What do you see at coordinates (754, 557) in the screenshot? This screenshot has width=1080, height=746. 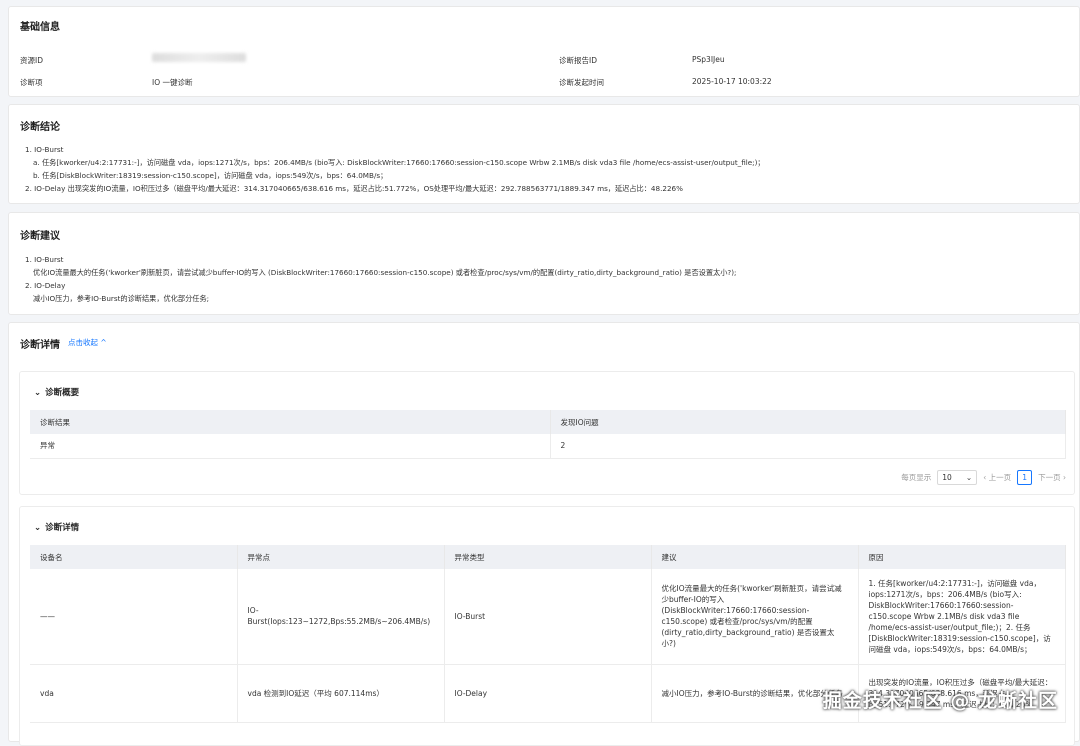 I see `column-header: 建议` at bounding box center [754, 557].